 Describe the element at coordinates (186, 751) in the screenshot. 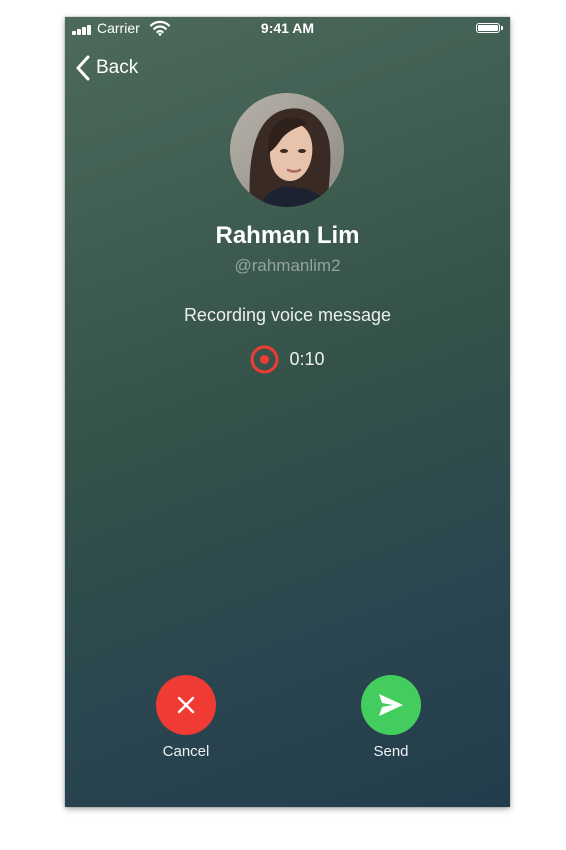

I see `cancel-label: Cancel` at that location.